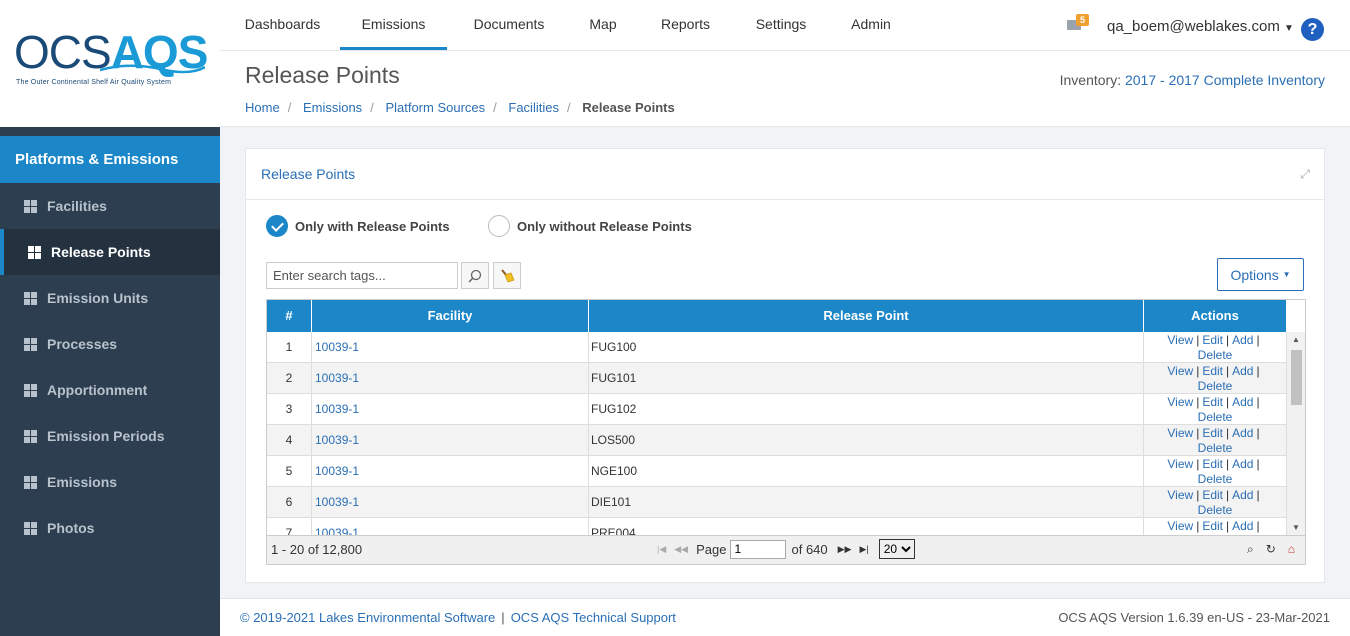 Image resolution: width=1350 pixels, height=636 pixels. What do you see at coordinates (1296, 377) in the screenshot?
I see `scrollbar-thumb` at bounding box center [1296, 377].